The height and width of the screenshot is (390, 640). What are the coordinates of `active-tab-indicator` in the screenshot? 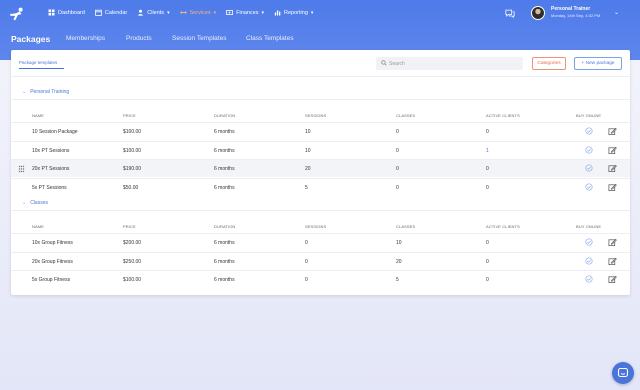 It's located at (41, 68).